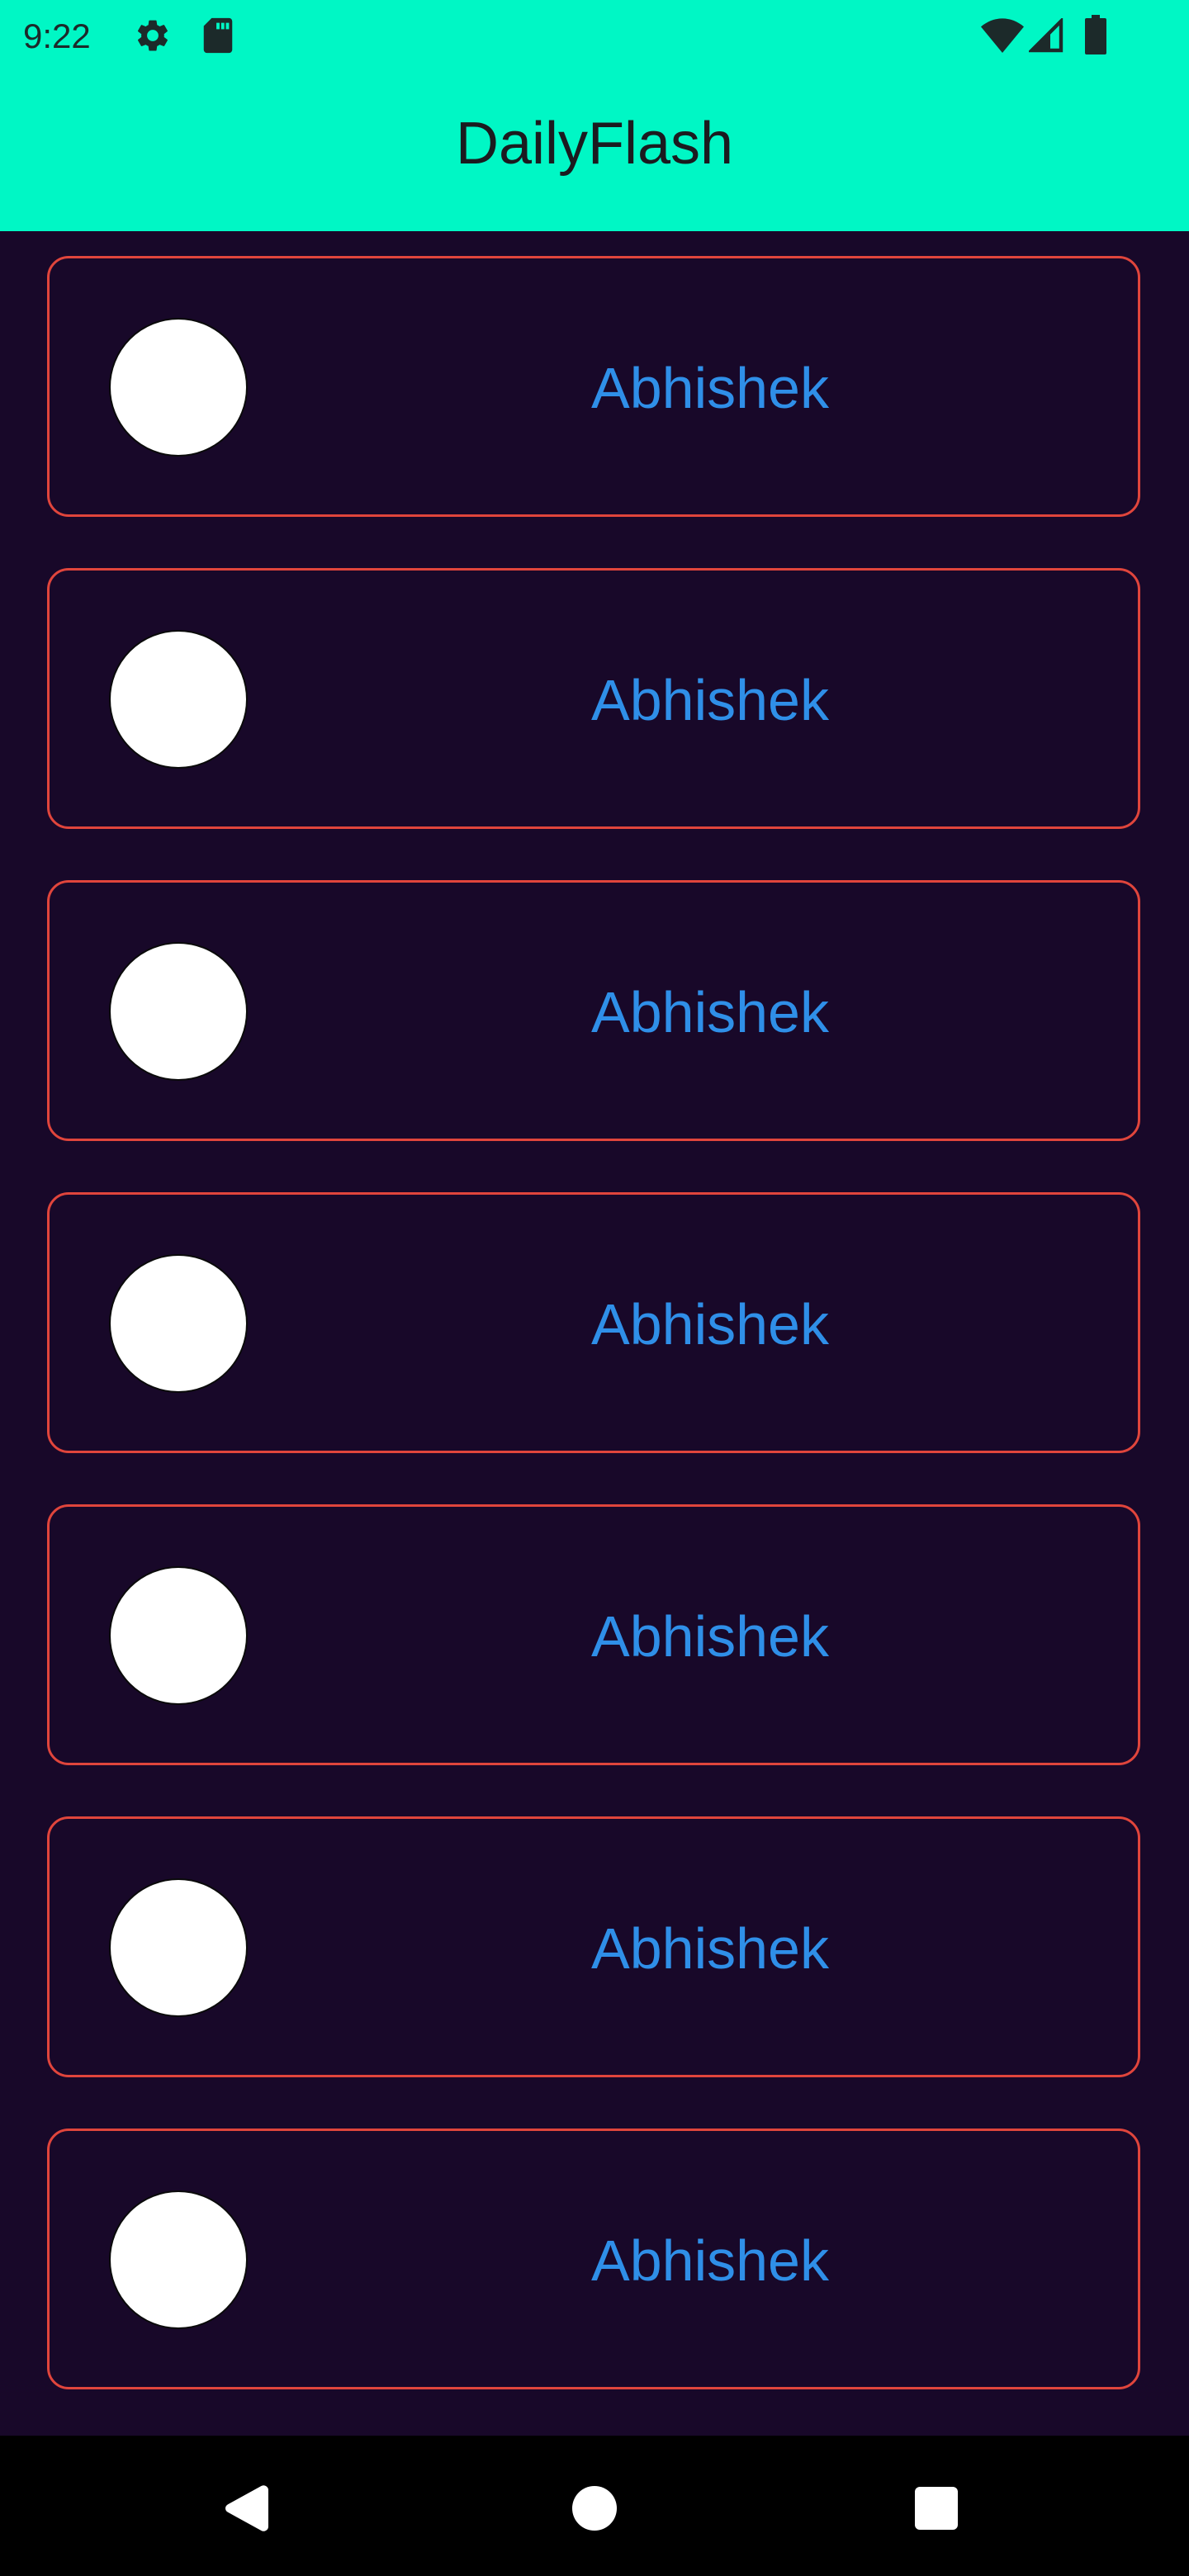 The width and height of the screenshot is (1189, 2576). What do you see at coordinates (57, 36) in the screenshot?
I see `status-time: 9:22` at bounding box center [57, 36].